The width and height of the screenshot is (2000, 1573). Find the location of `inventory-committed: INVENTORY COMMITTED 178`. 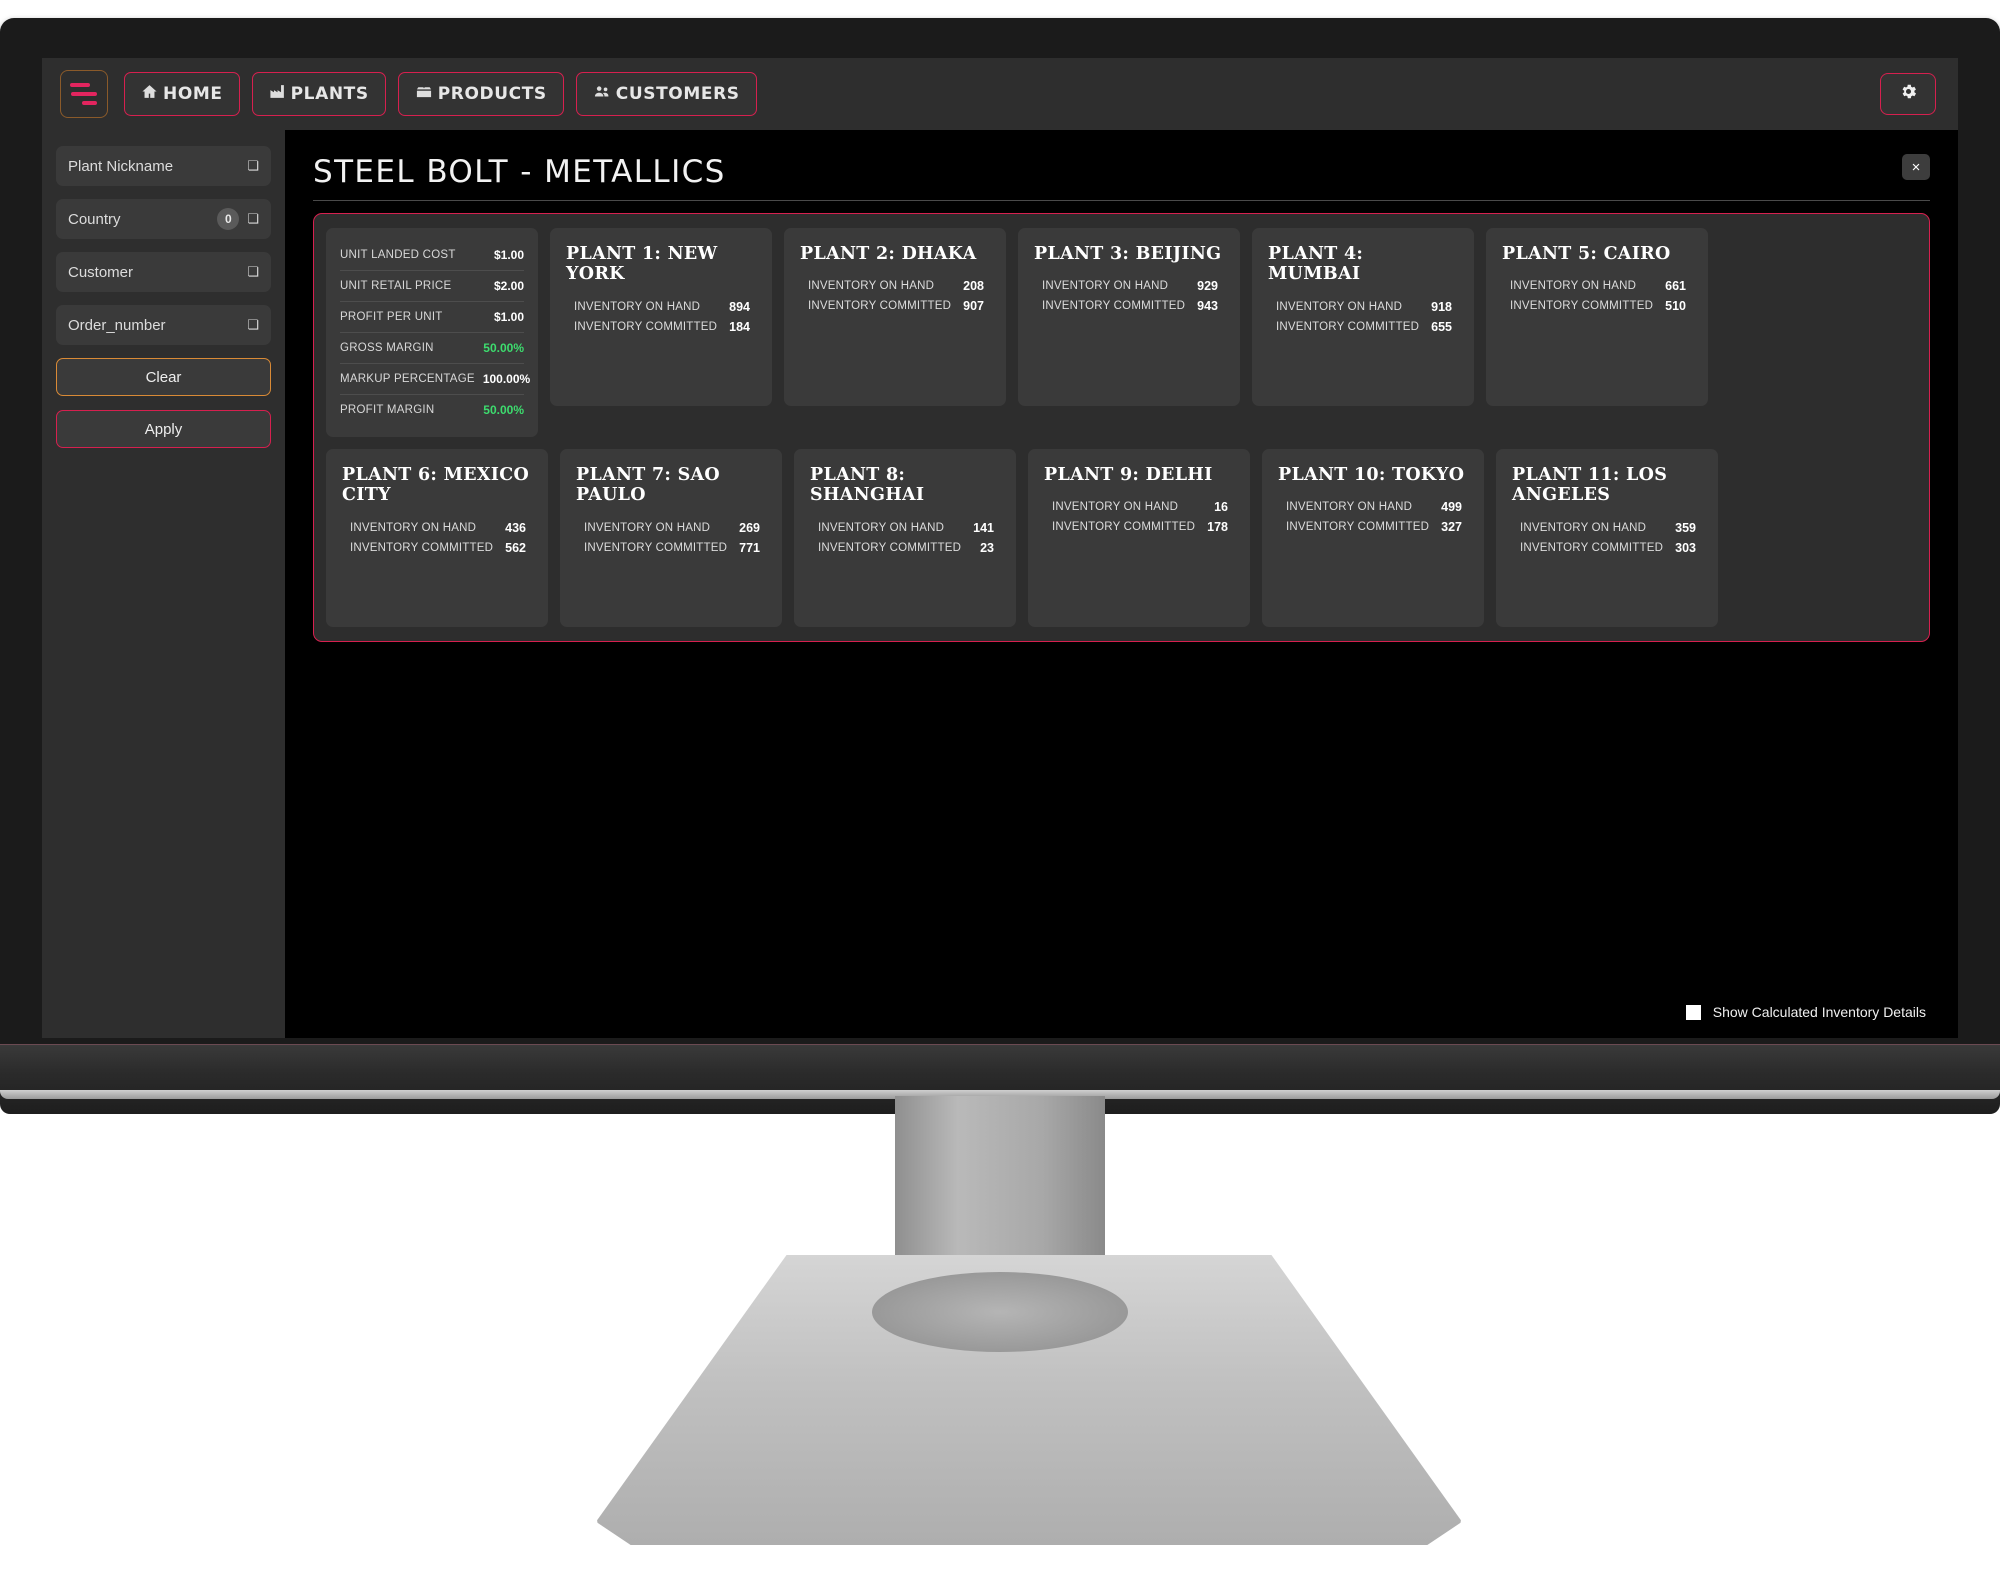

inventory-committed: INVENTORY COMMITTED 178 is located at coordinates (1139, 527).